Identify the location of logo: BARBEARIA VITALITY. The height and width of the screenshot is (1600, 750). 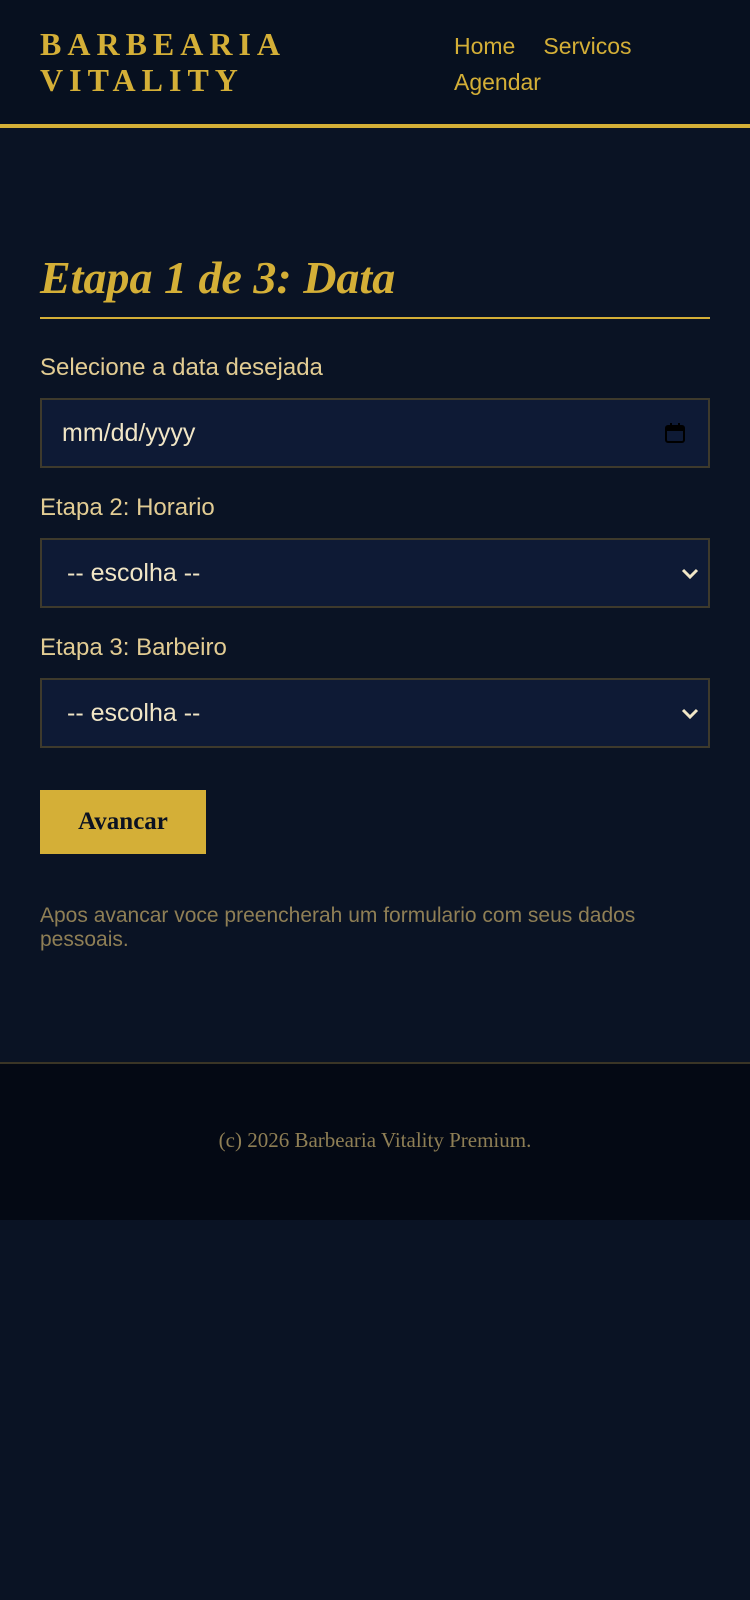
(190, 62).